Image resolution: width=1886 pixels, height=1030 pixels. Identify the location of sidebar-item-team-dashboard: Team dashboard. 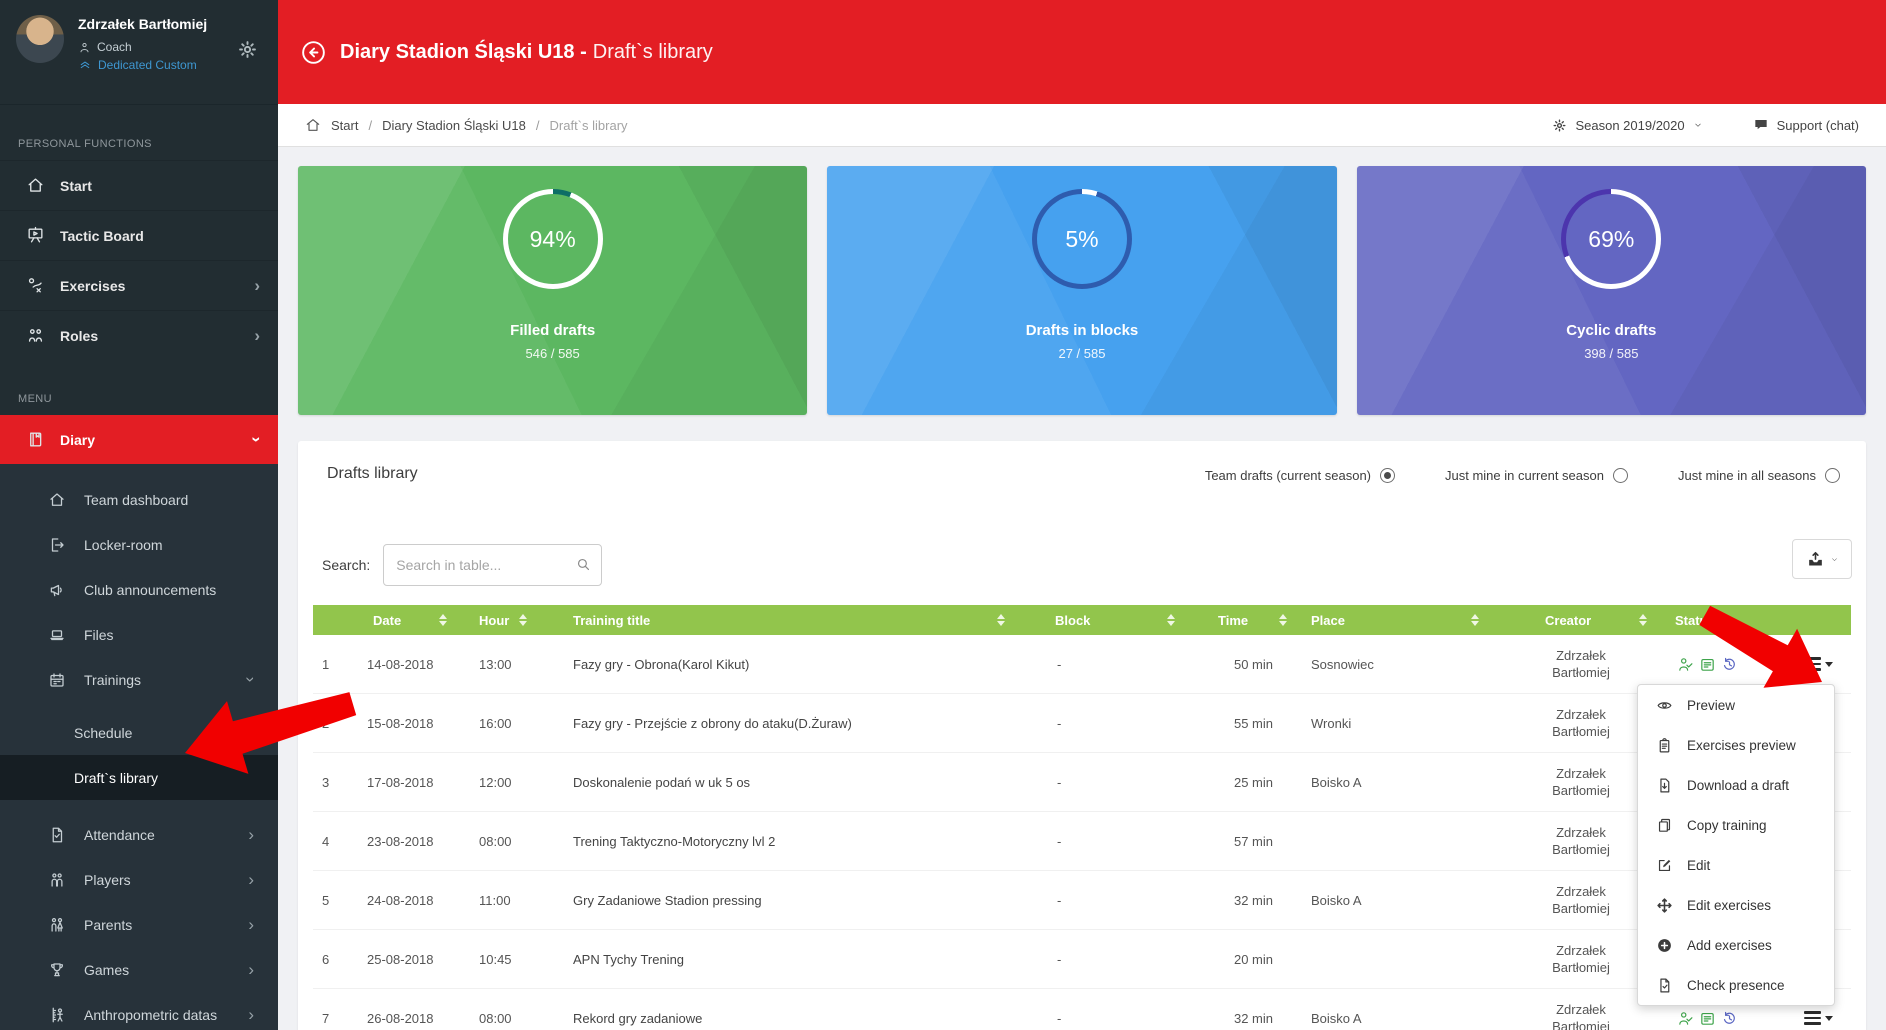
(139, 499).